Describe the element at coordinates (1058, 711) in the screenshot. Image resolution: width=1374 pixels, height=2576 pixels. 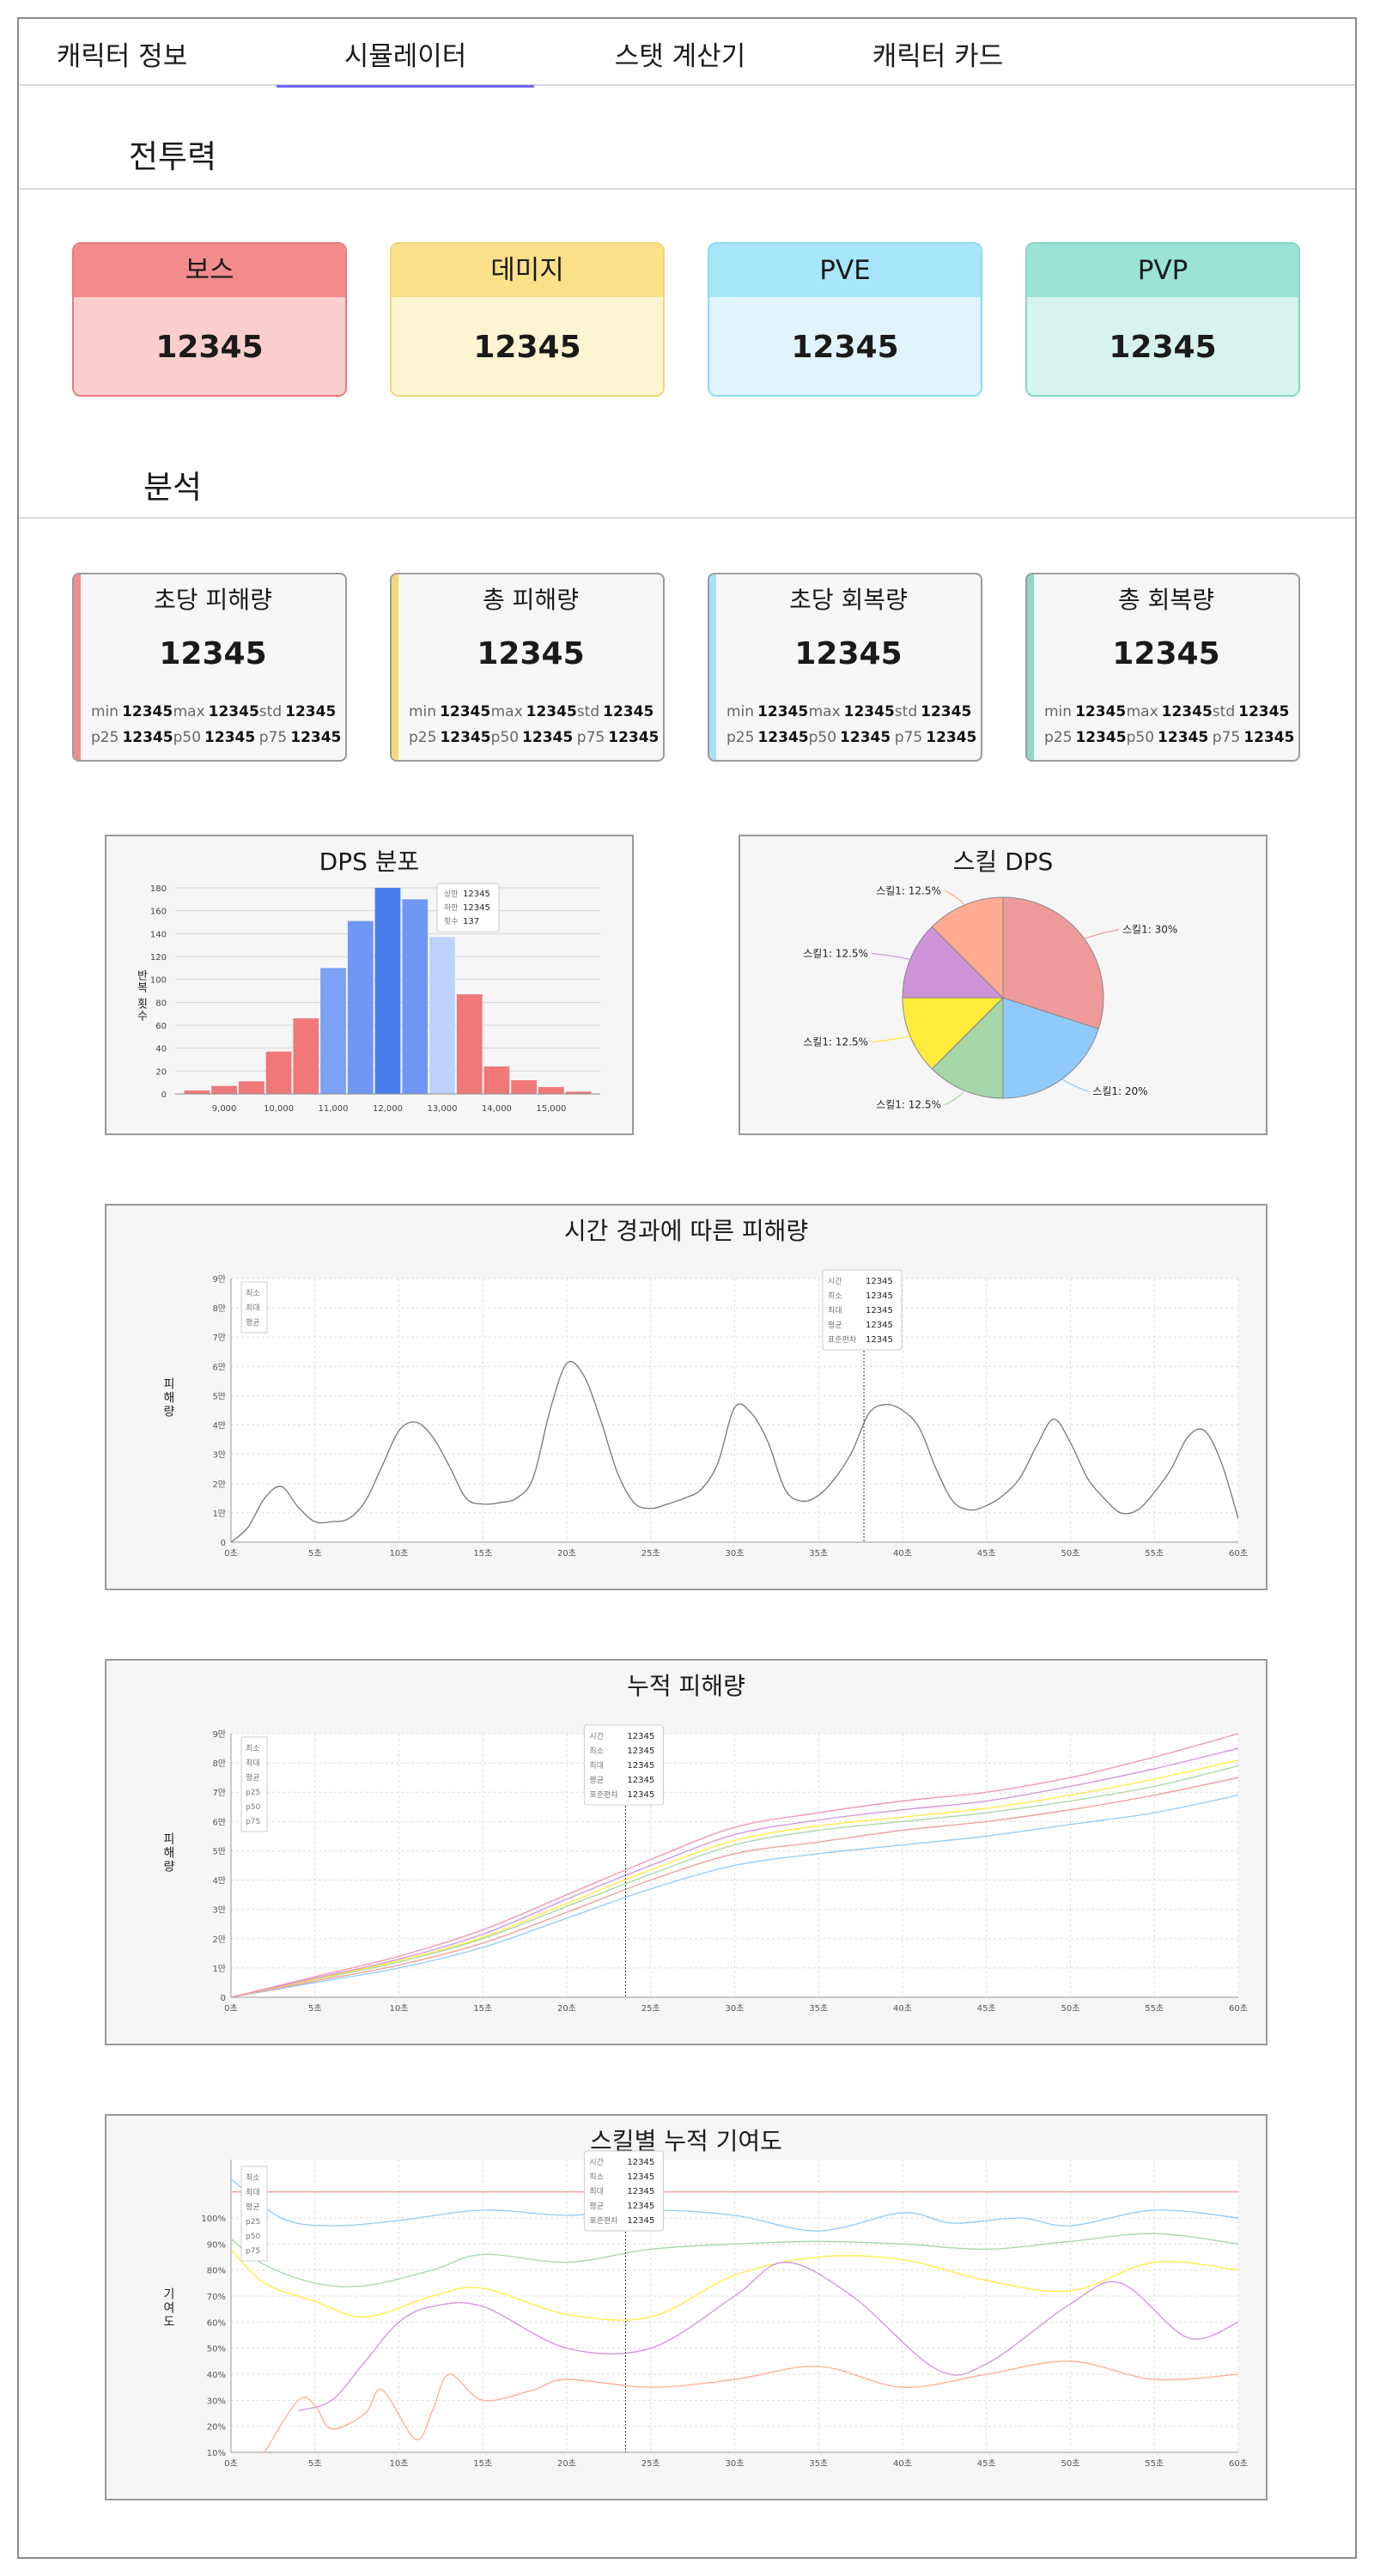
I see `stat-metric-label: min` at that location.